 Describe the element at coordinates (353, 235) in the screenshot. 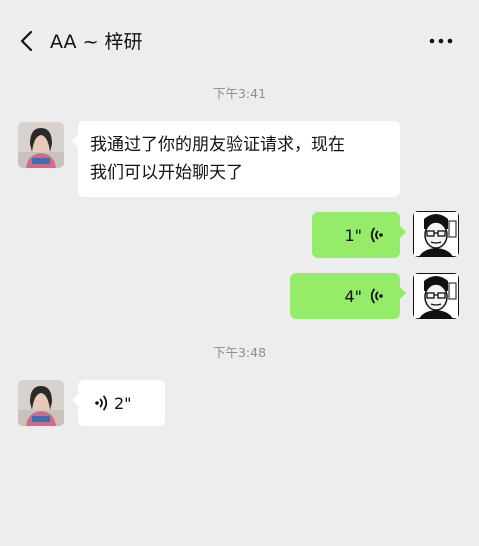

I see `voice-duration: 1"` at that location.